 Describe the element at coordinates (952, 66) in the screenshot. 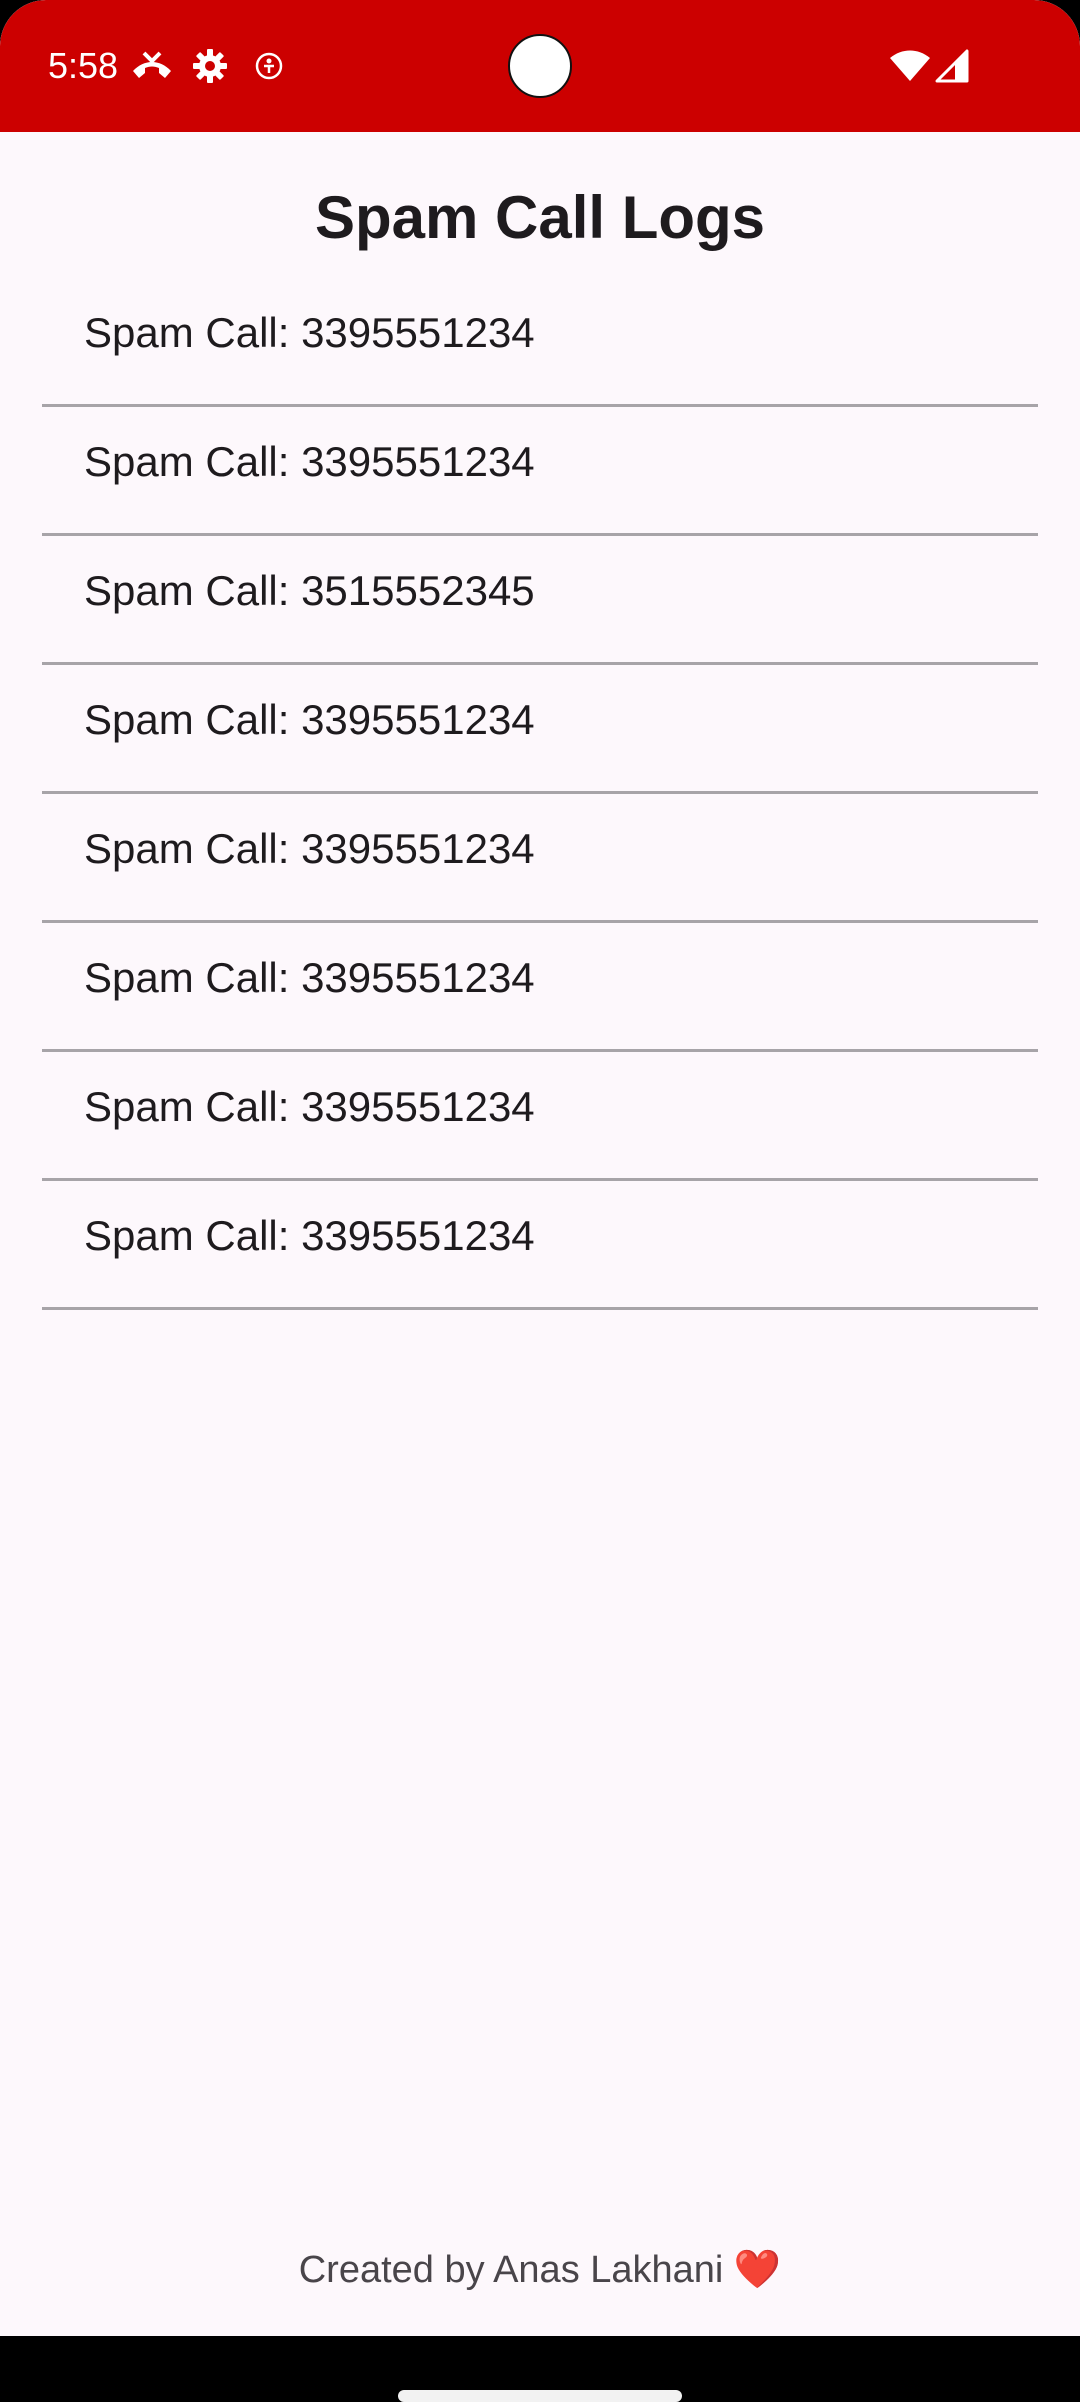

I see `cell-signal-icon` at that location.